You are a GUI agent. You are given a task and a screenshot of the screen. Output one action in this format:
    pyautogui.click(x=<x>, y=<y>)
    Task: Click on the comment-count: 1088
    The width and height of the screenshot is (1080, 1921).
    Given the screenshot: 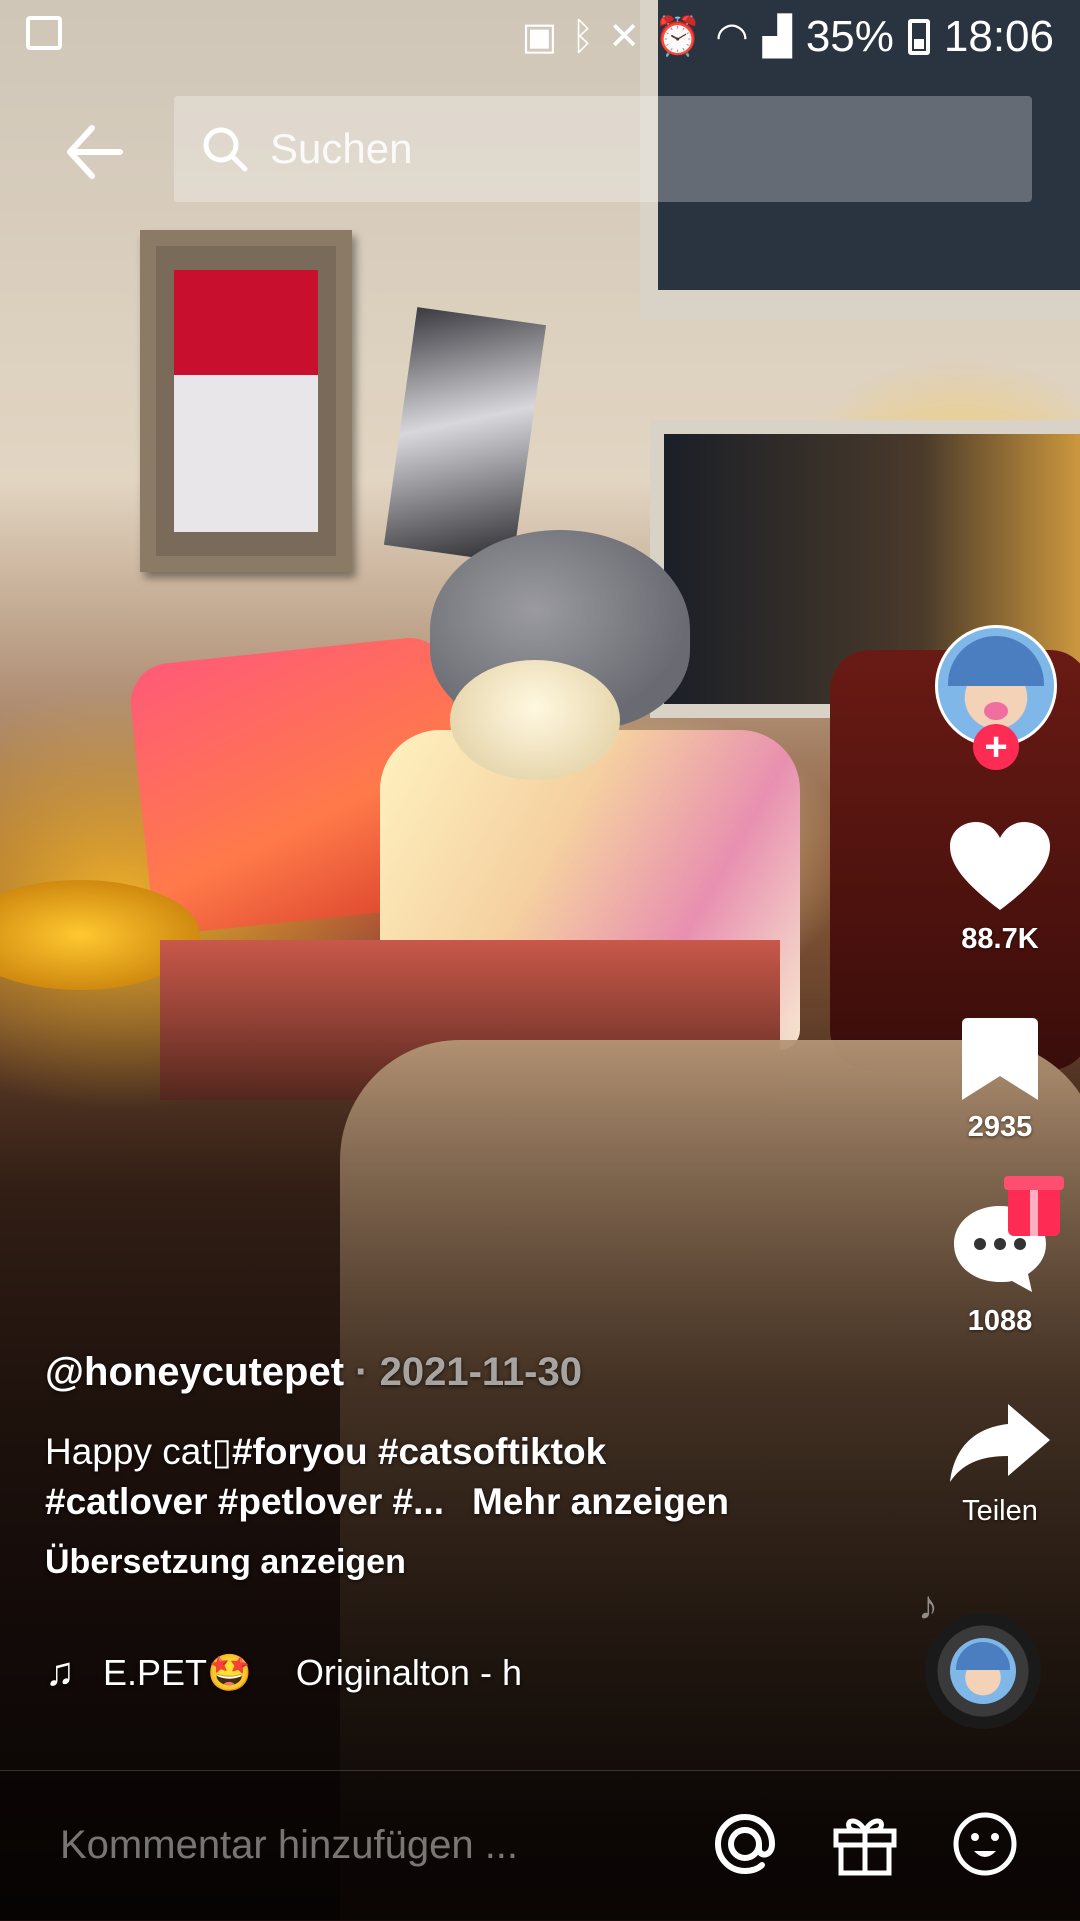 What is the action you would take?
    pyautogui.click(x=1000, y=1321)
    